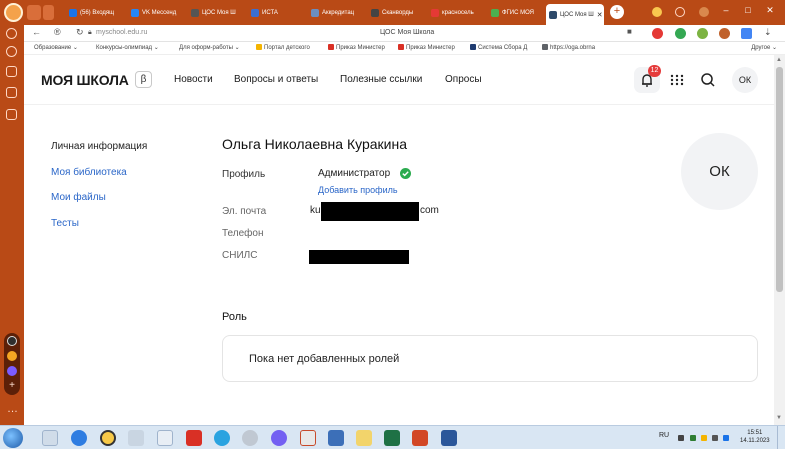  I want to click on forward-icon: ®, so click(57, 32).